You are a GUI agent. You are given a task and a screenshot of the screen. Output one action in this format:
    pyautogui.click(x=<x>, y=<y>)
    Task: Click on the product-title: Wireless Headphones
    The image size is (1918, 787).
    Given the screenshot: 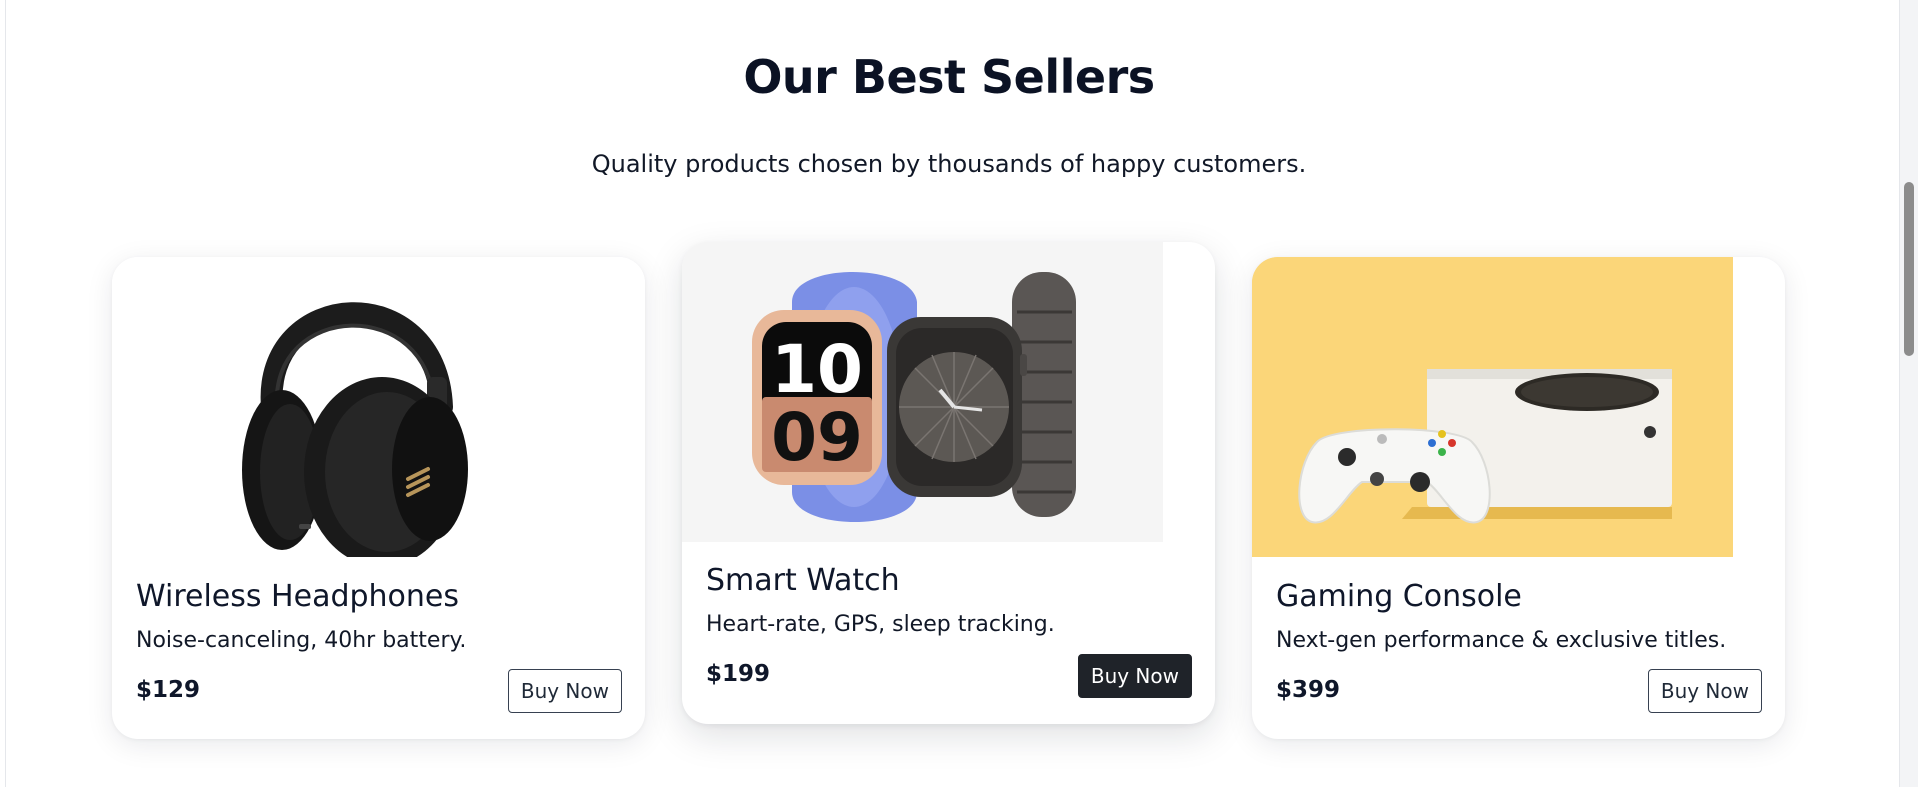 What is the action you would take?
    pyautogui.click(x=298, y=596)
    